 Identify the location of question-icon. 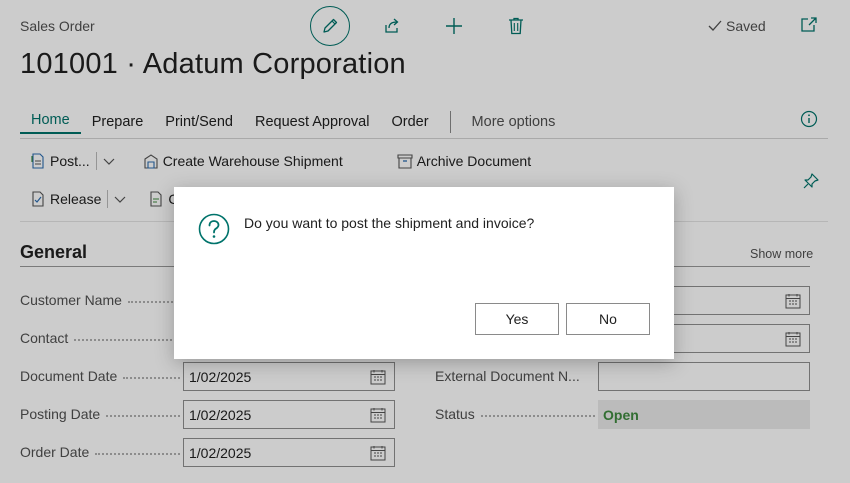
(214, 231).